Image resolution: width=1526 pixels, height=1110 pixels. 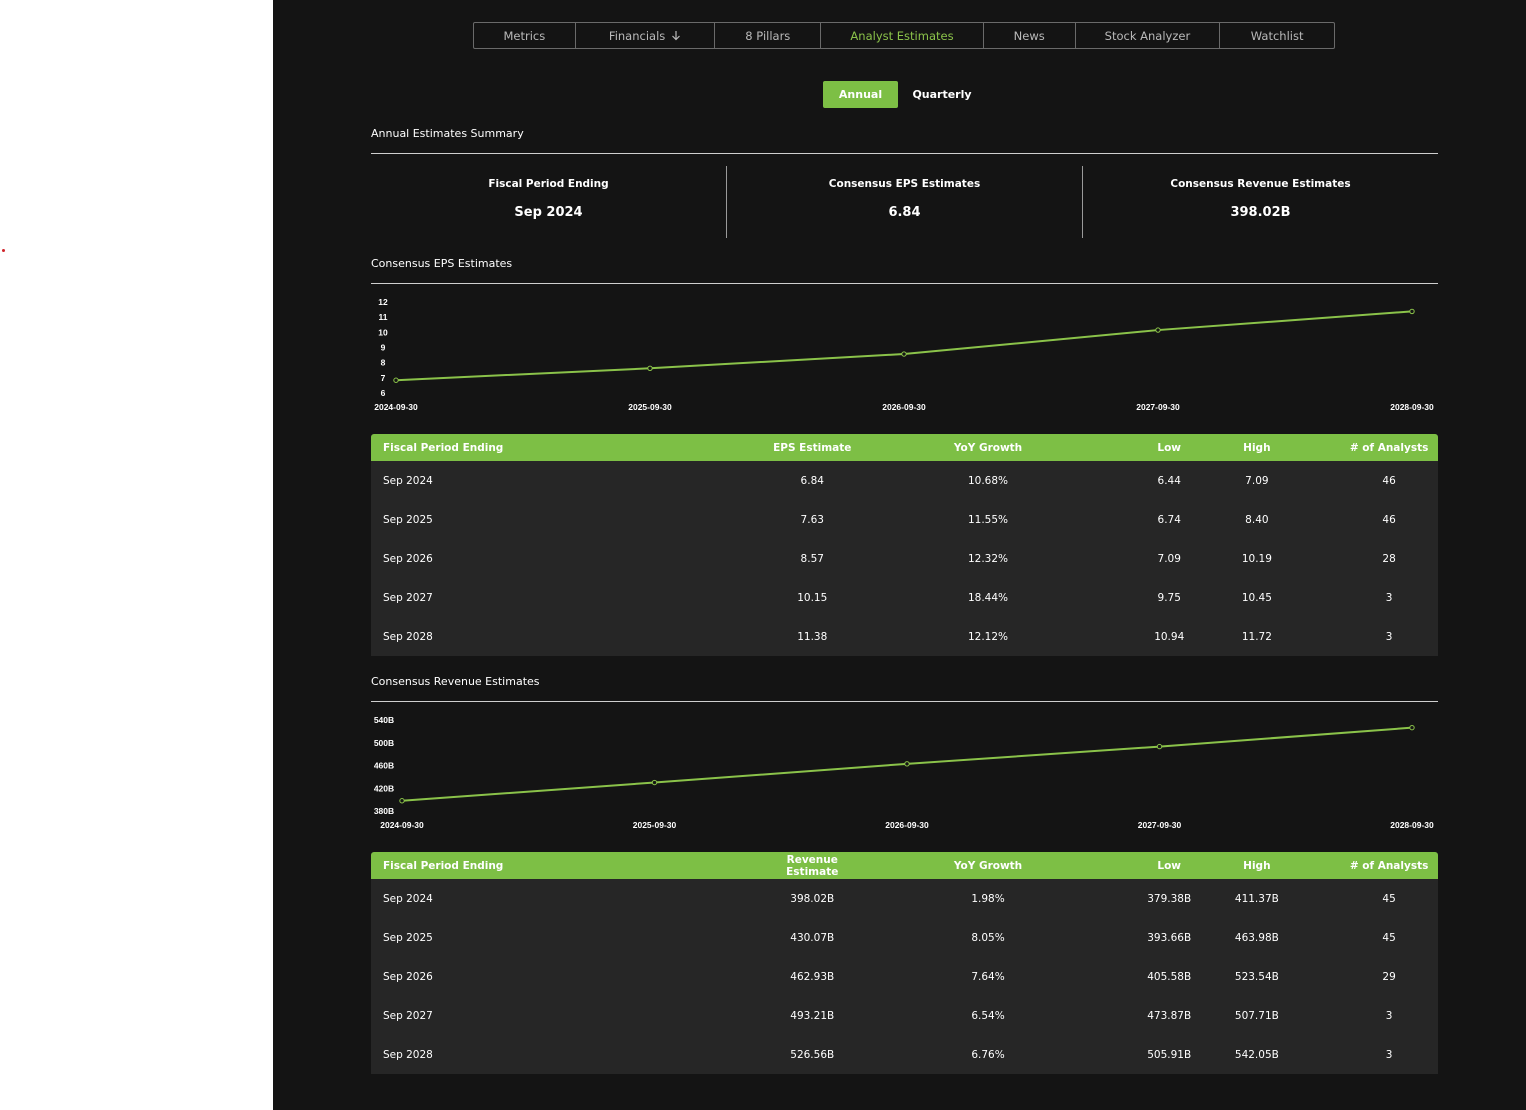 I want to click on tab-label: Metrics, so click(x=524, y=35).